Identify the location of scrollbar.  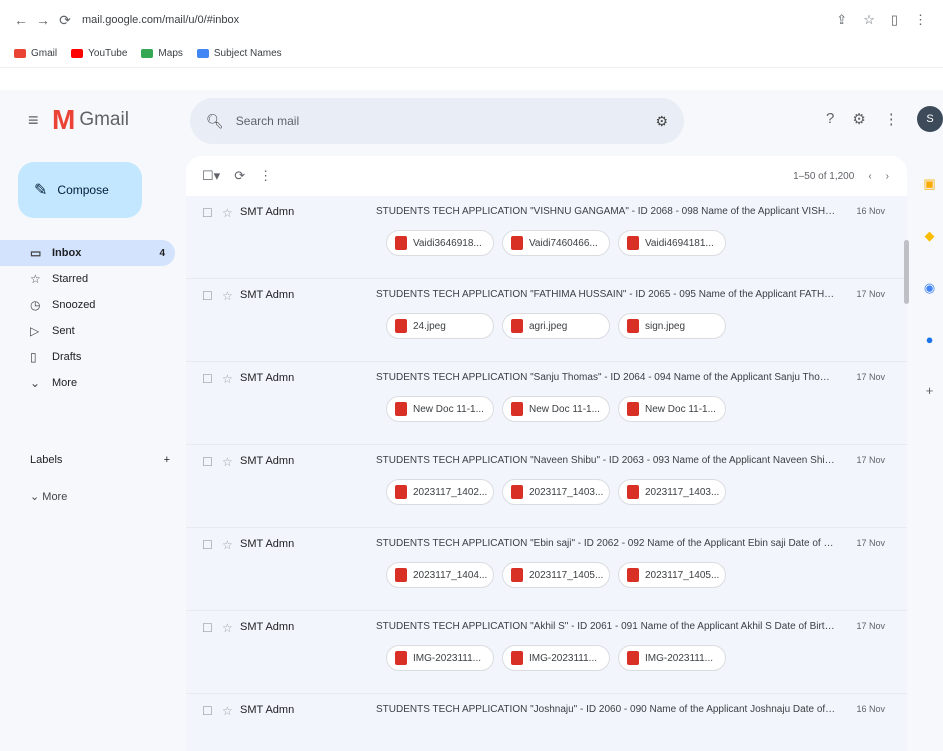
(906, 272).